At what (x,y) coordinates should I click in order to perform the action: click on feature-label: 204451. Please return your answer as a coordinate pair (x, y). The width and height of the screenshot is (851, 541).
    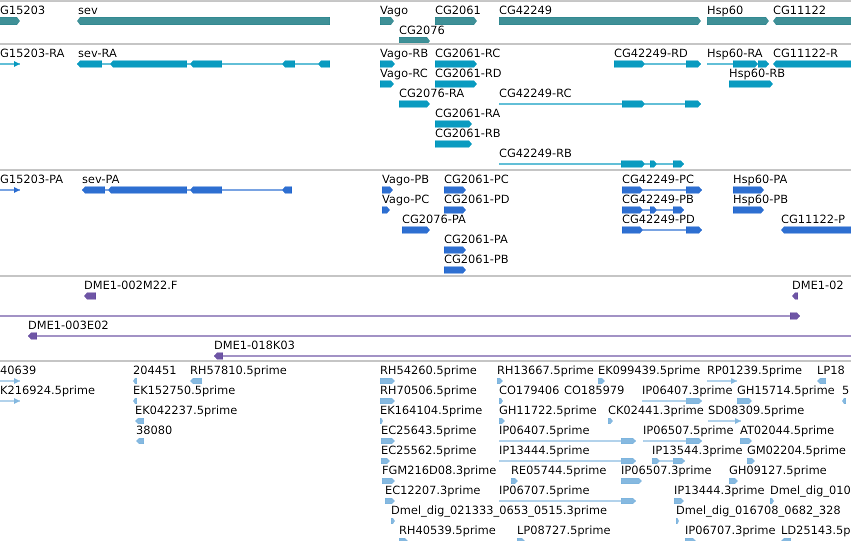
    Looking at the image, I should click on (154, 370).